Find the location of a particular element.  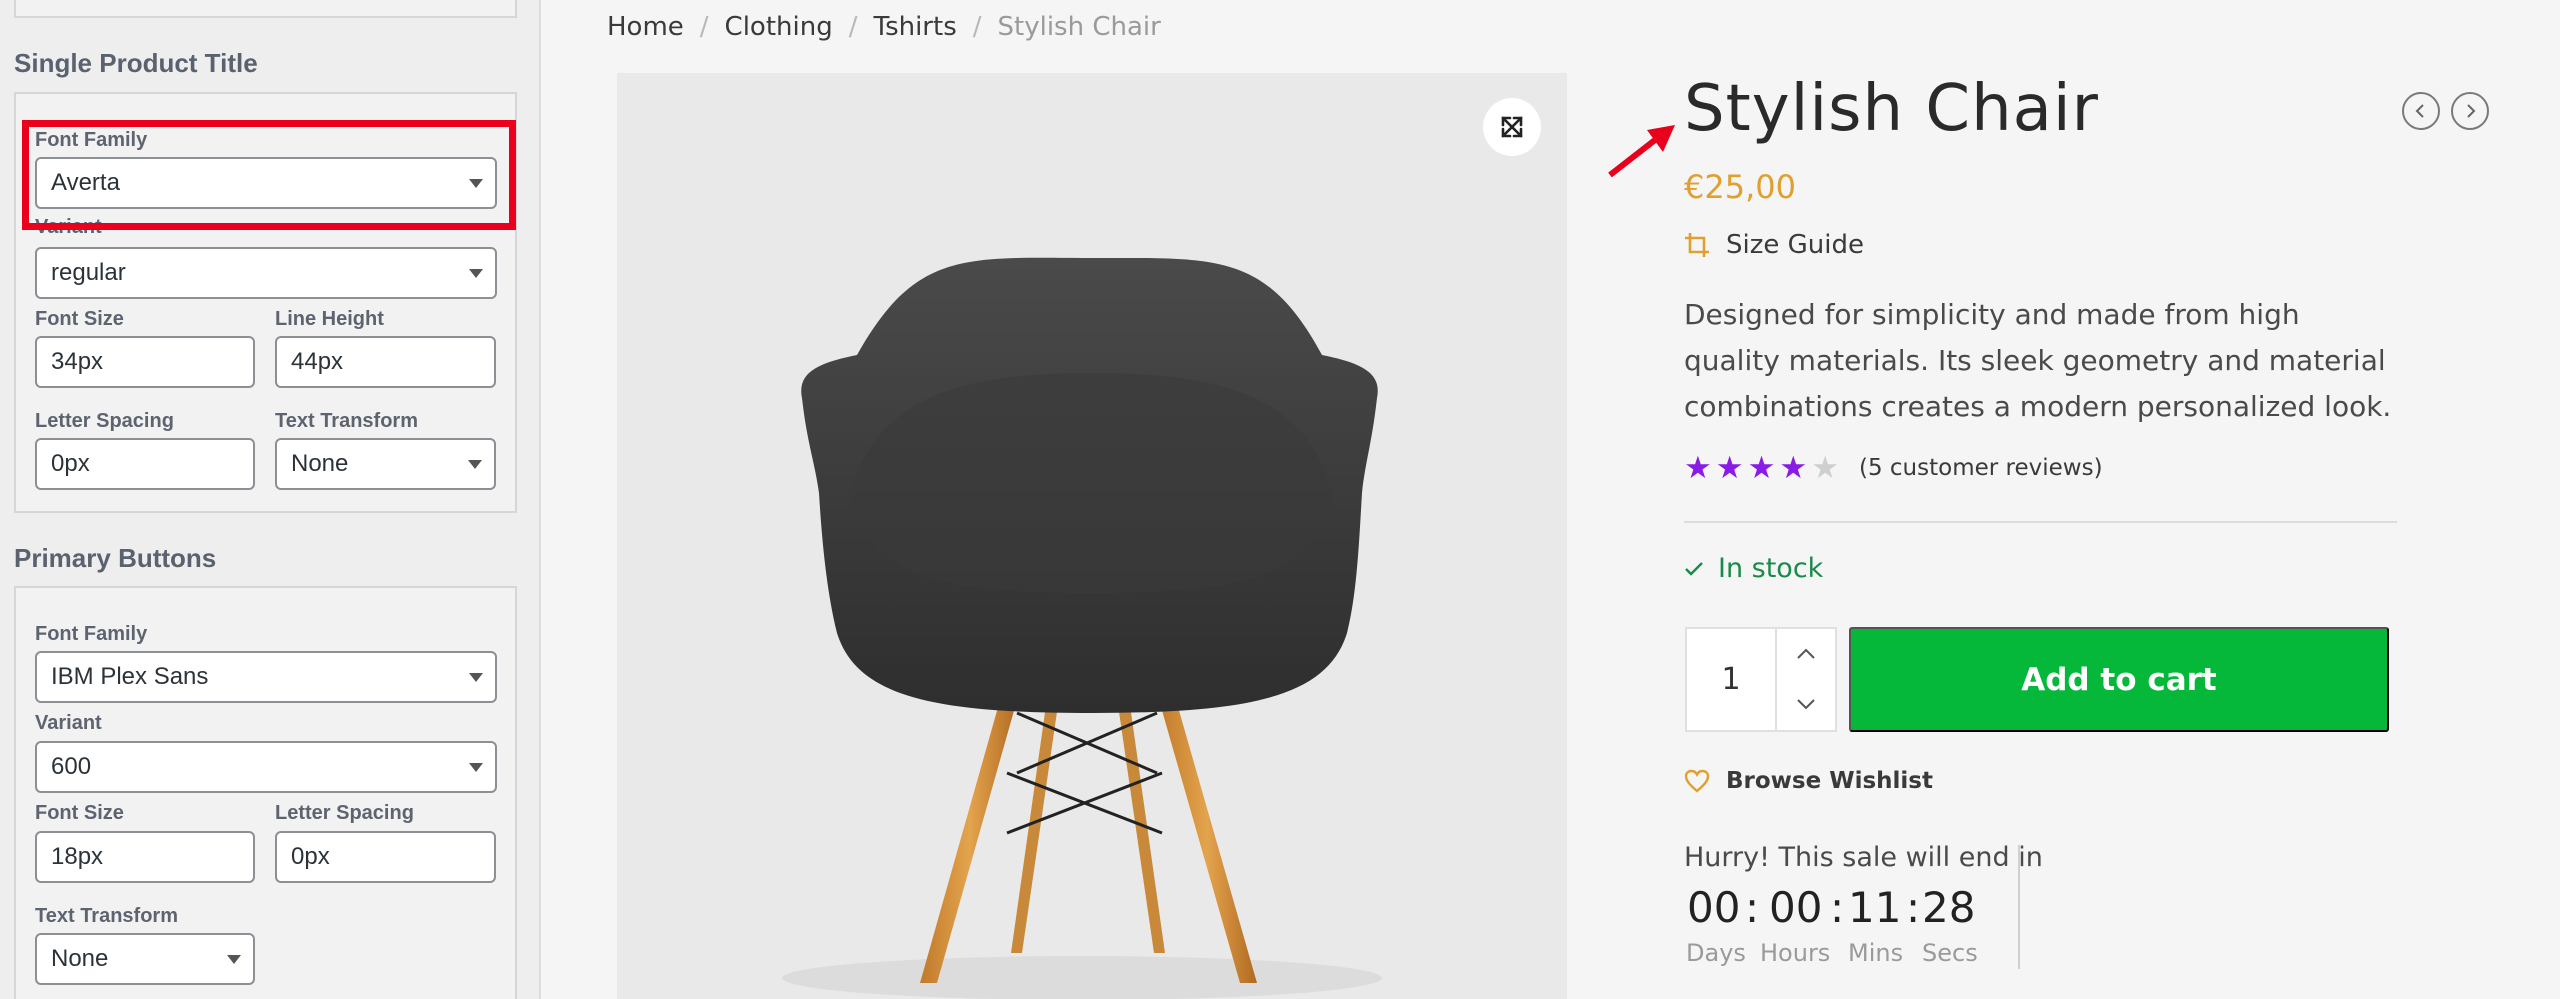

quantity-input: 1 is located at coordinates (1732, 679).